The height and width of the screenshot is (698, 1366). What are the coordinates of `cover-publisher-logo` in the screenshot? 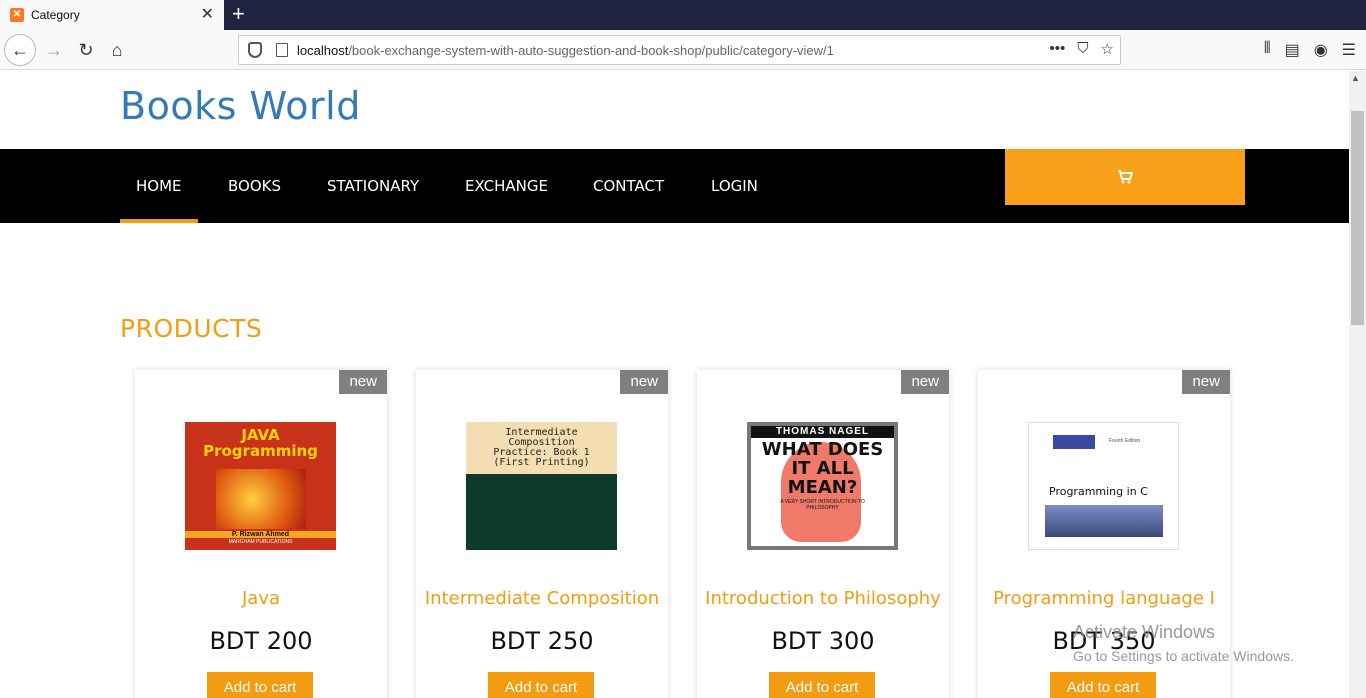 It's located at (1074, 442).